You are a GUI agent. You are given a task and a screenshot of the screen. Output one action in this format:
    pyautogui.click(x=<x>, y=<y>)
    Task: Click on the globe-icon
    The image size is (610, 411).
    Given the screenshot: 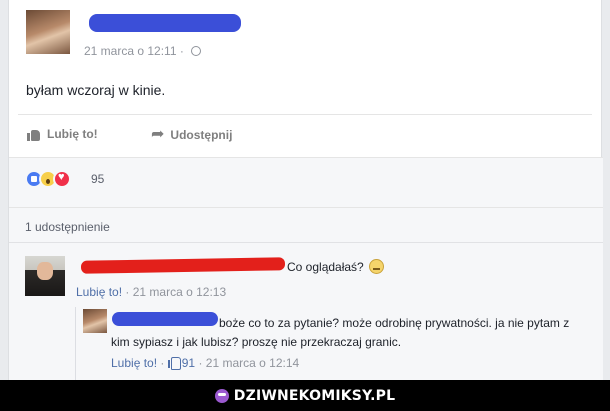 What is the action you would take?
    pyautogui.click(x=196, y=51)
    